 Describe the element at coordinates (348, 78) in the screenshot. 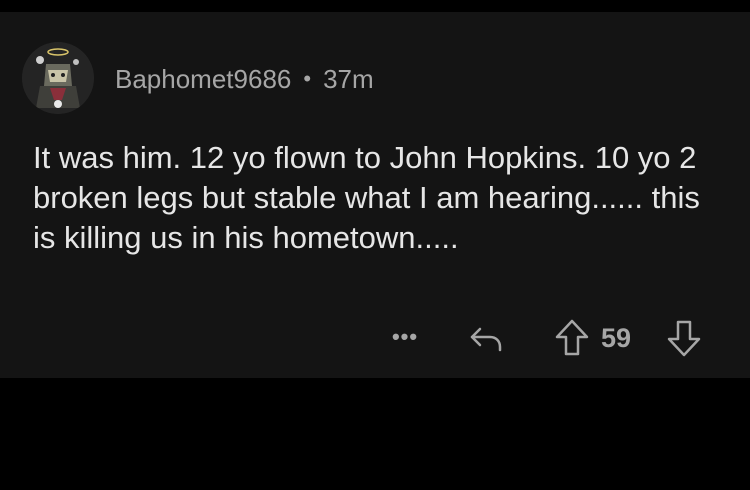

I see `comment-timestamp: 37m` at that location.